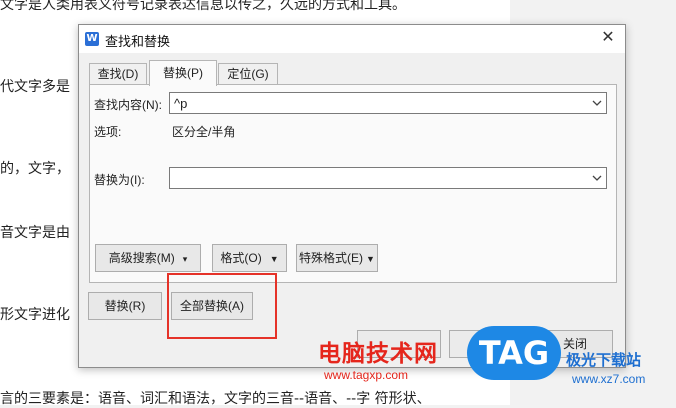 The height and width of the screenshot is (408, 676). I want to click on doc-line: 的，文字，, so click(35, 169).